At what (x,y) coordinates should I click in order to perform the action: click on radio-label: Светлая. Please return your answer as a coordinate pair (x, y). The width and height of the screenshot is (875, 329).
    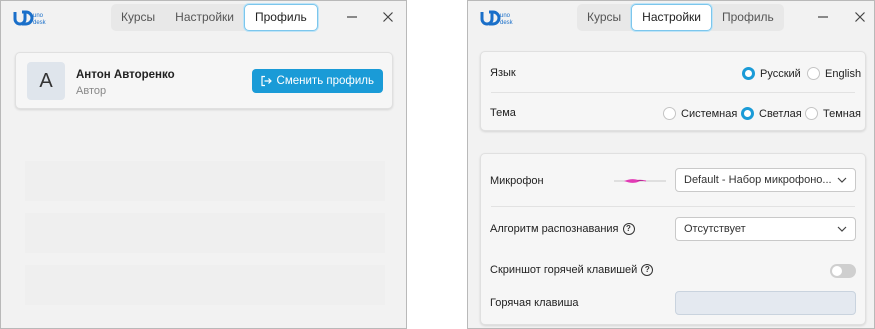
    Looking at the image, I should click on (780, 113).